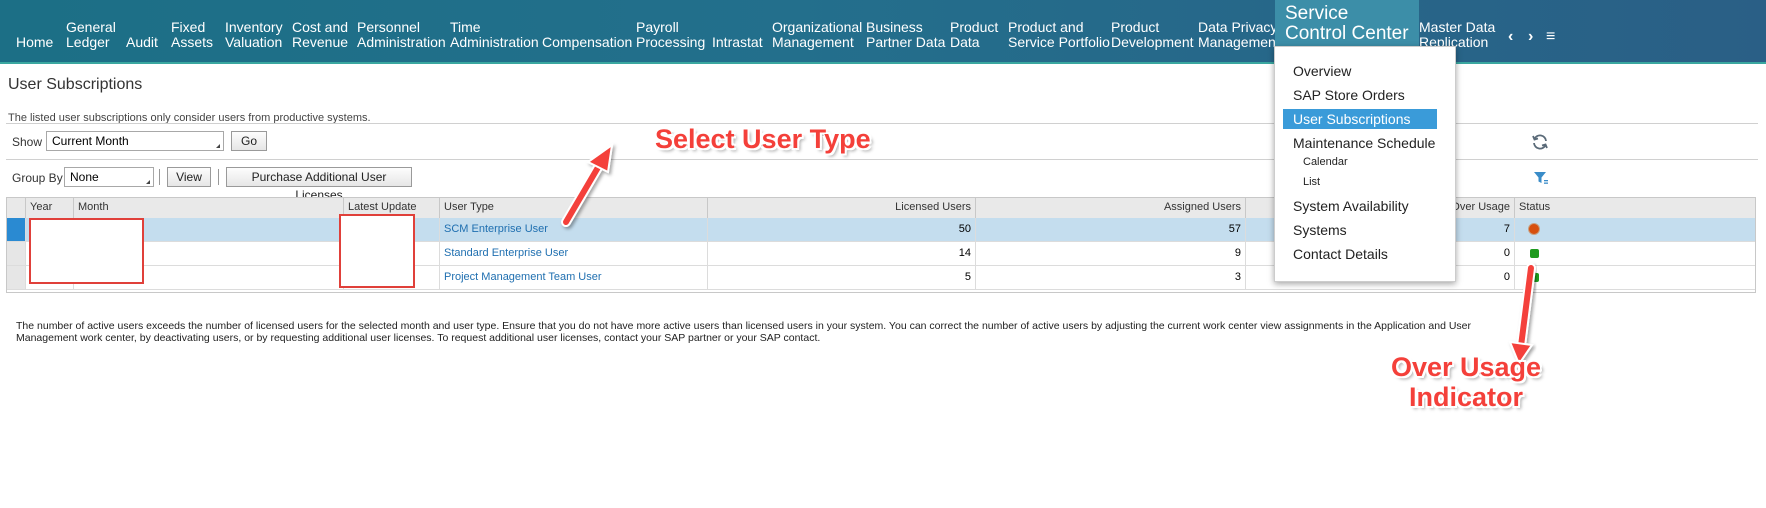  Describe the element at coordinates (587, 184) in the screenshot. I see `arrow-to-user-type` at that location.